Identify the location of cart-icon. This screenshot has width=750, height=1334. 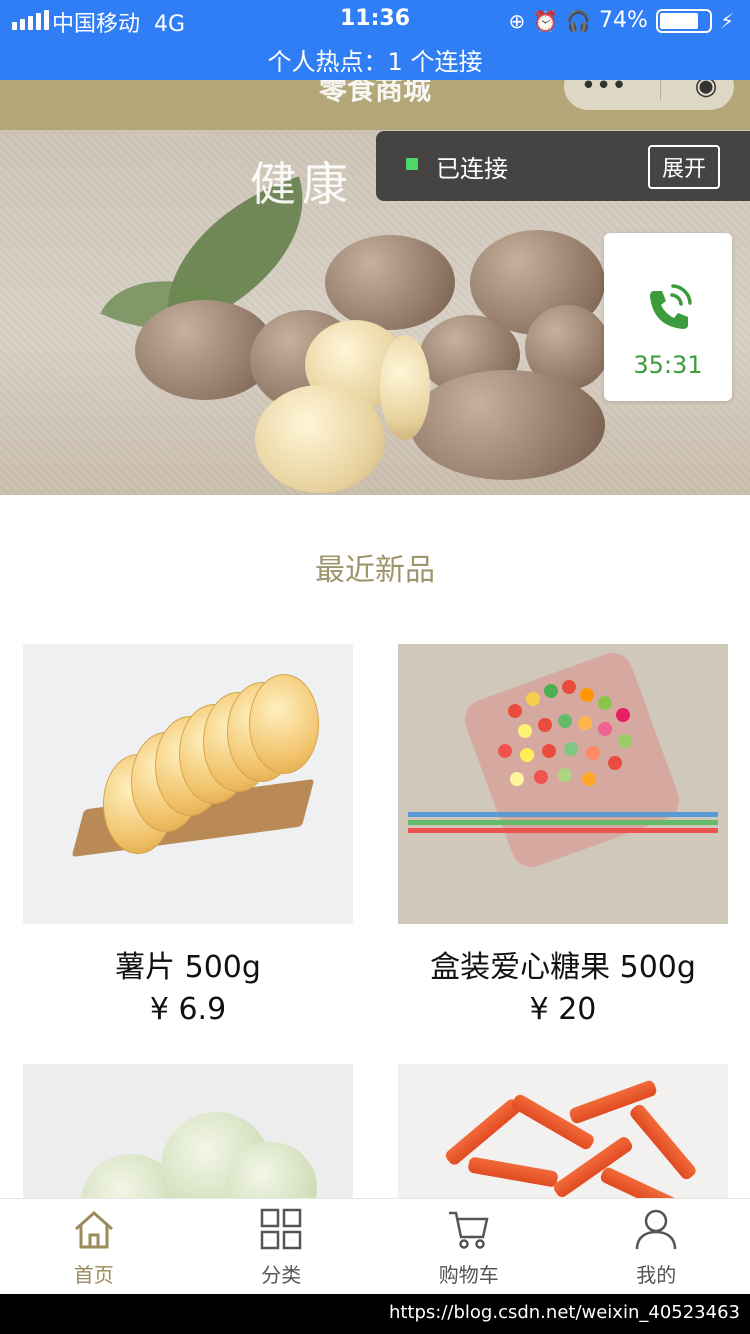
(468, 1230).